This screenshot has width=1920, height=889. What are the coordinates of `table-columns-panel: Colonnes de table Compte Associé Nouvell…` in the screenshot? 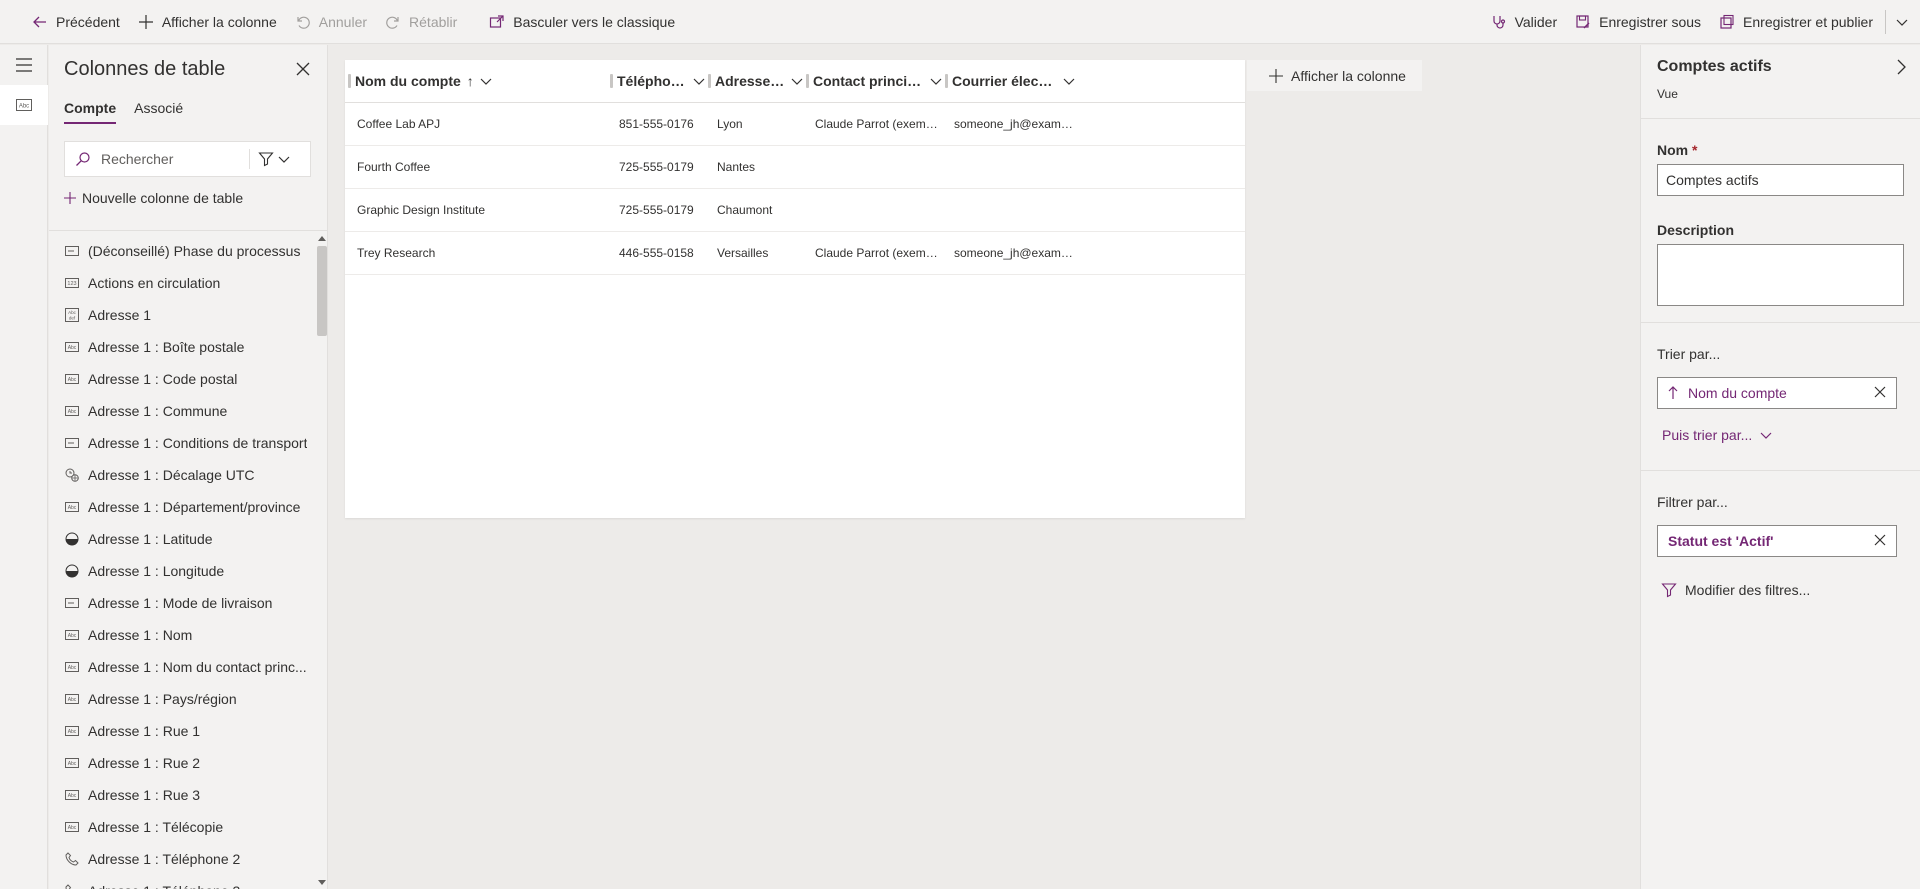 It's located at (188, 467).